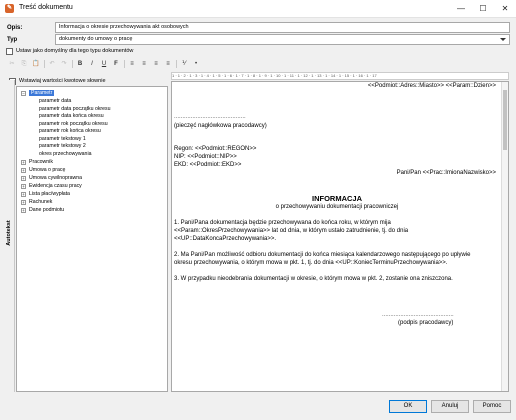  I want to click on tree-group-item: Rachunek, so click(40, 202).